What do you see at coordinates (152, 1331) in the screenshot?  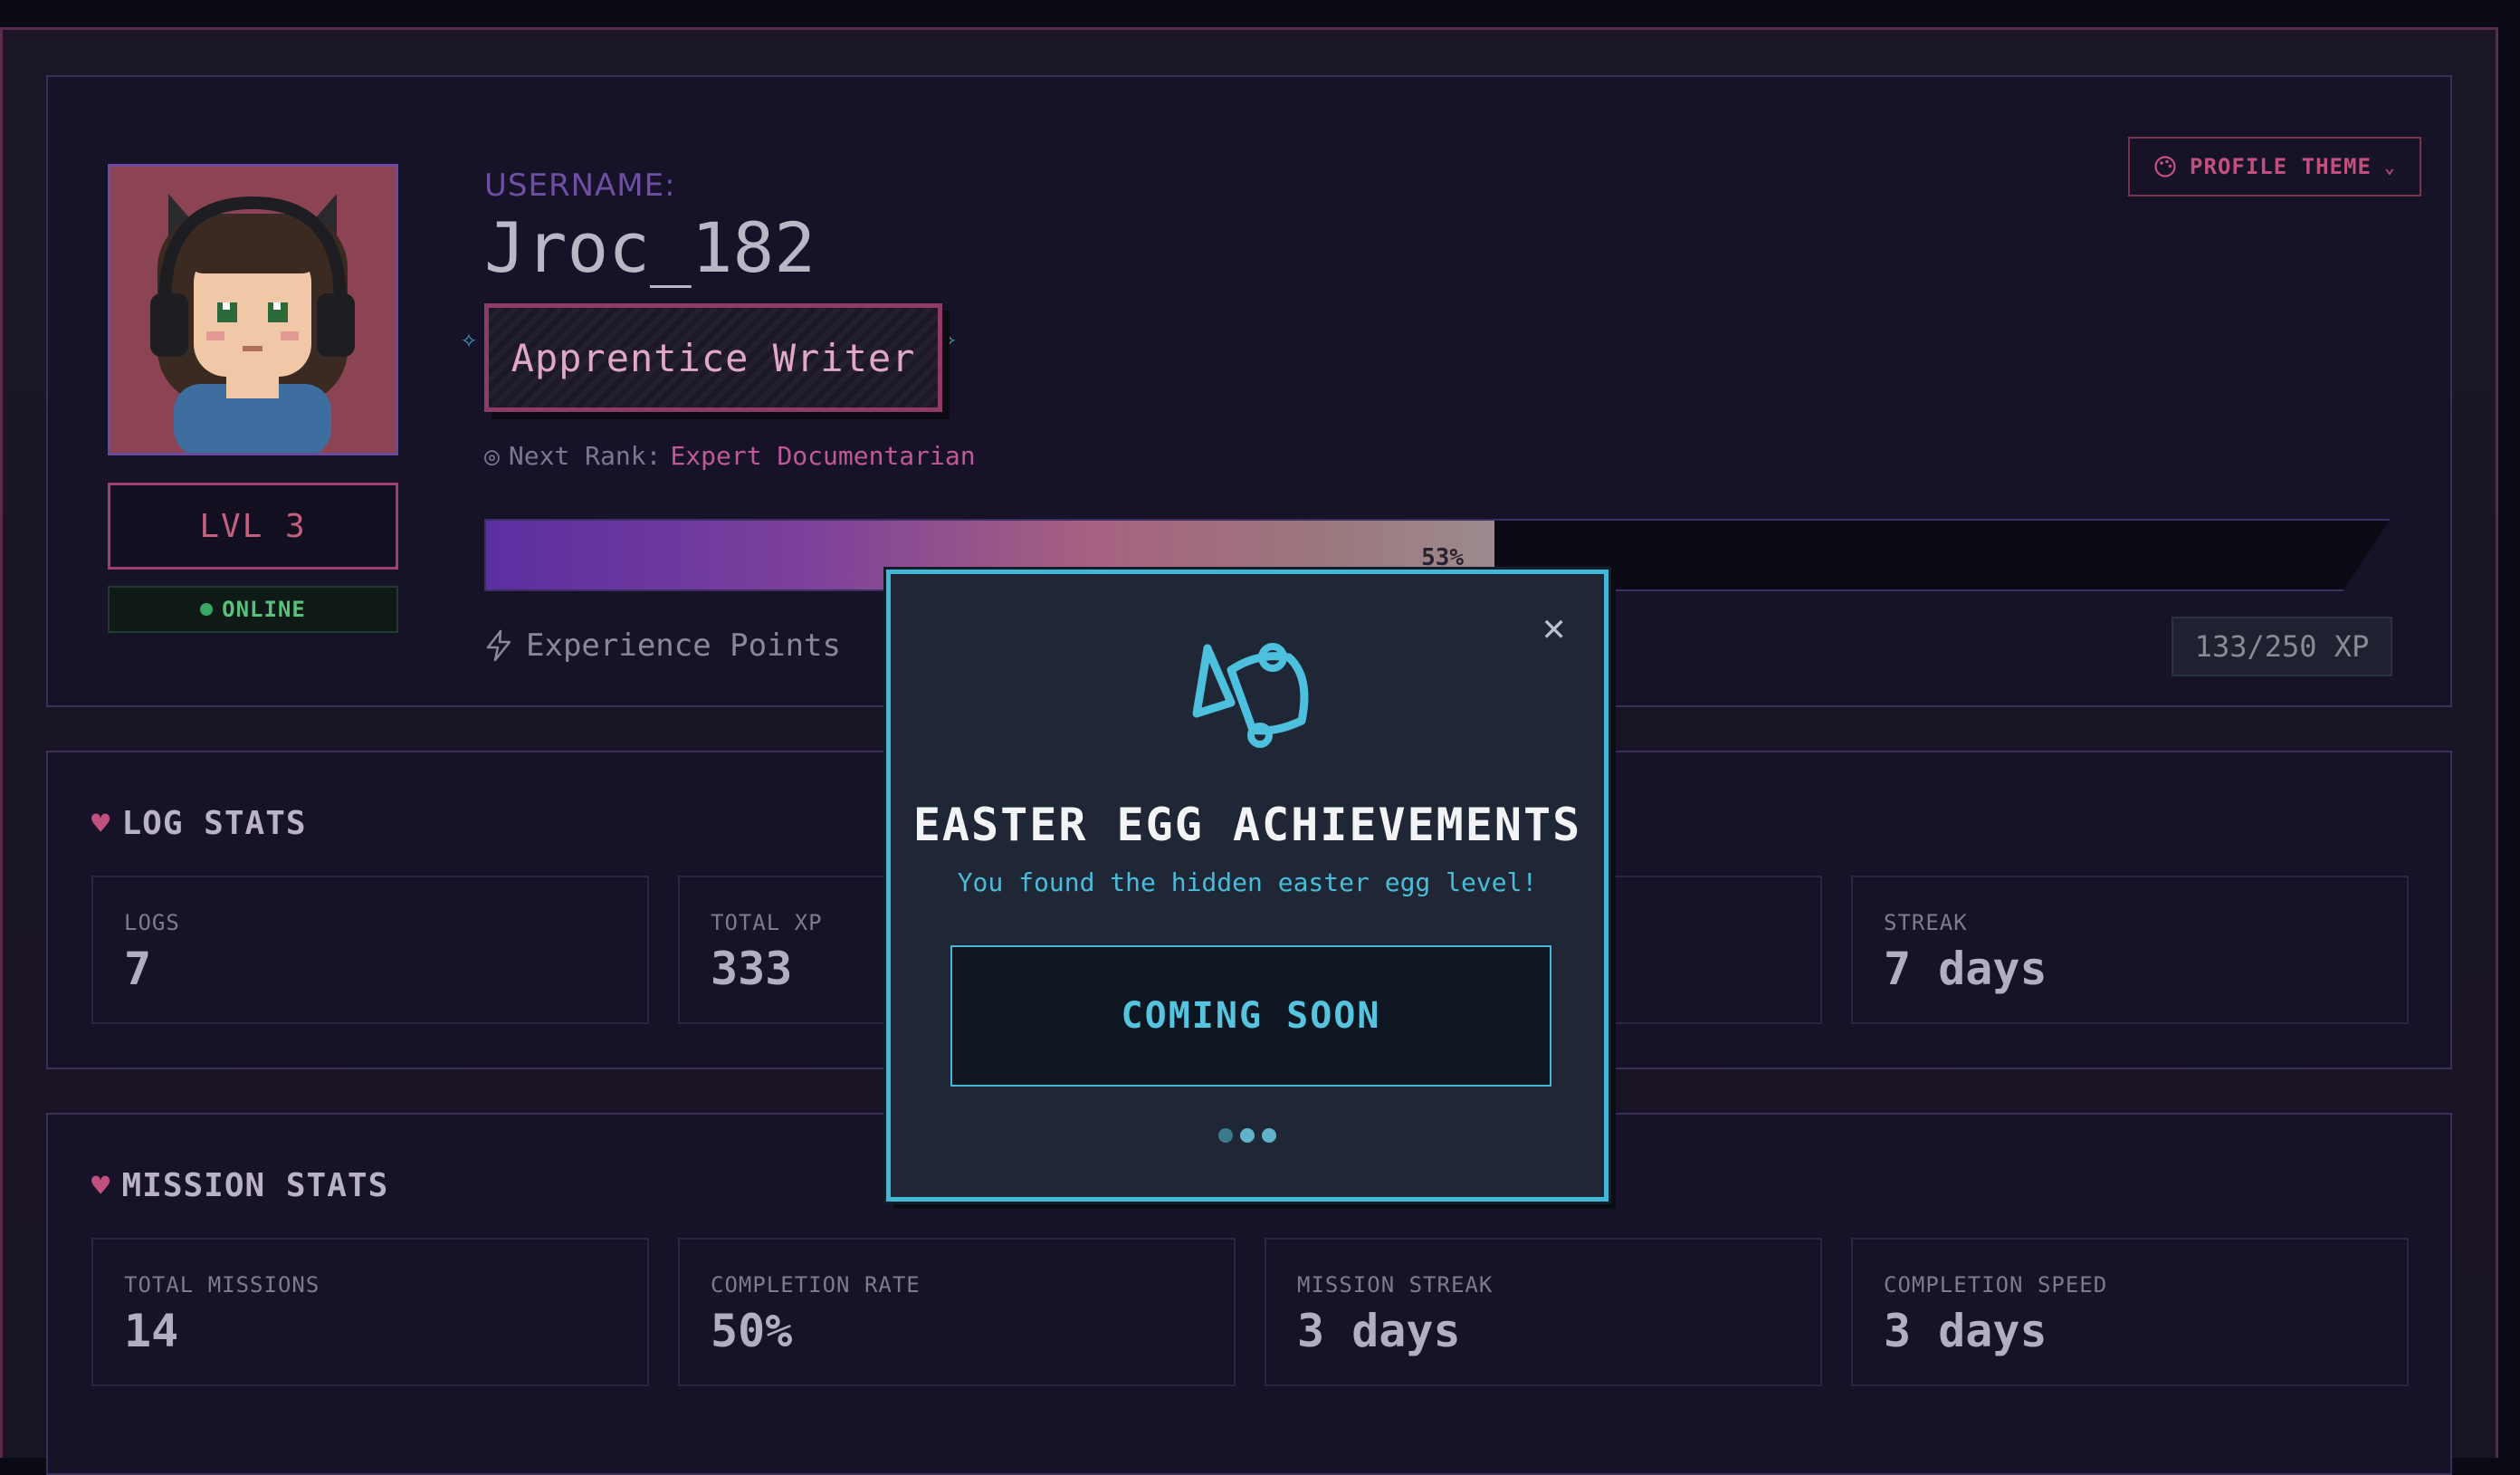 I see `stat-value: 14` at bounding box center [152, 1331].